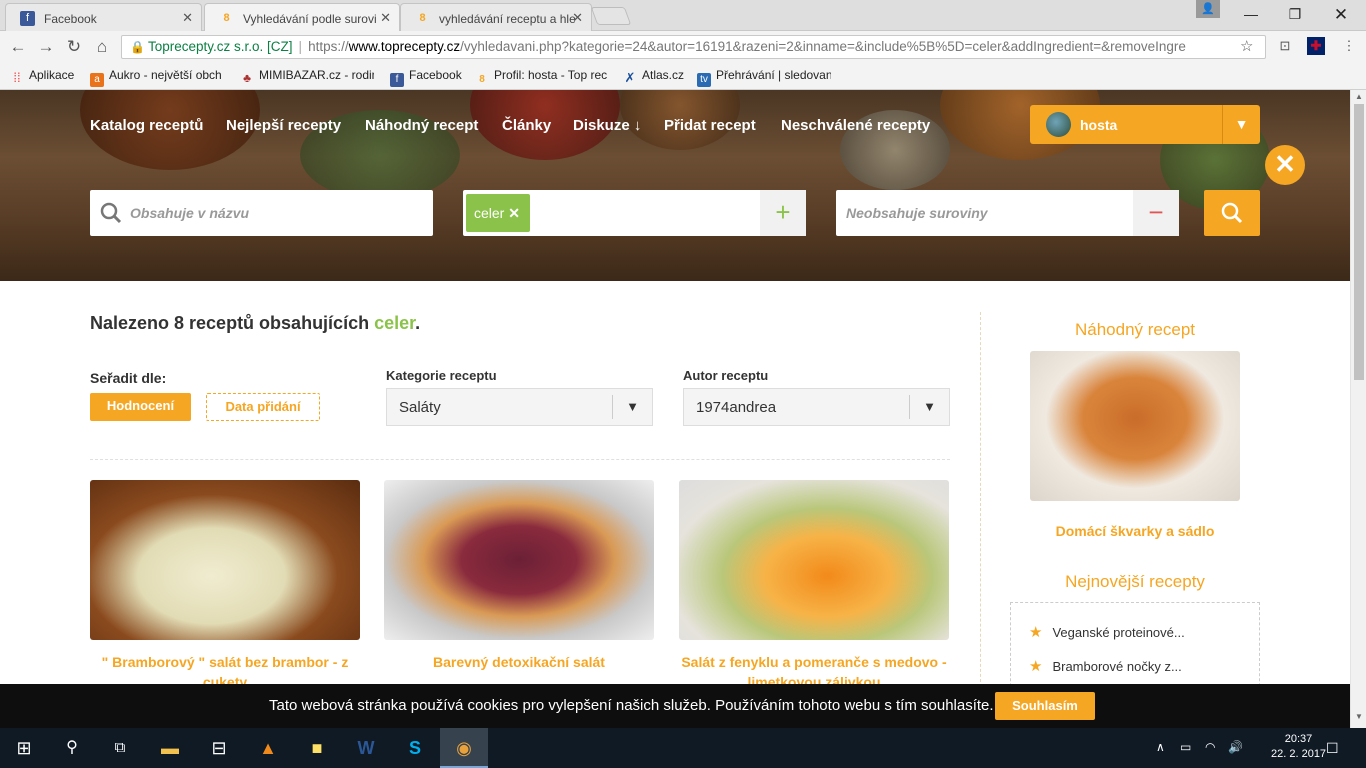 The height and width of the screenshot is (768, 1366). What do you see at coordinates (103, 17) in the screenshot?
I see `tab-facebook: f Facebook ✕` at bounding box center [103, 17].